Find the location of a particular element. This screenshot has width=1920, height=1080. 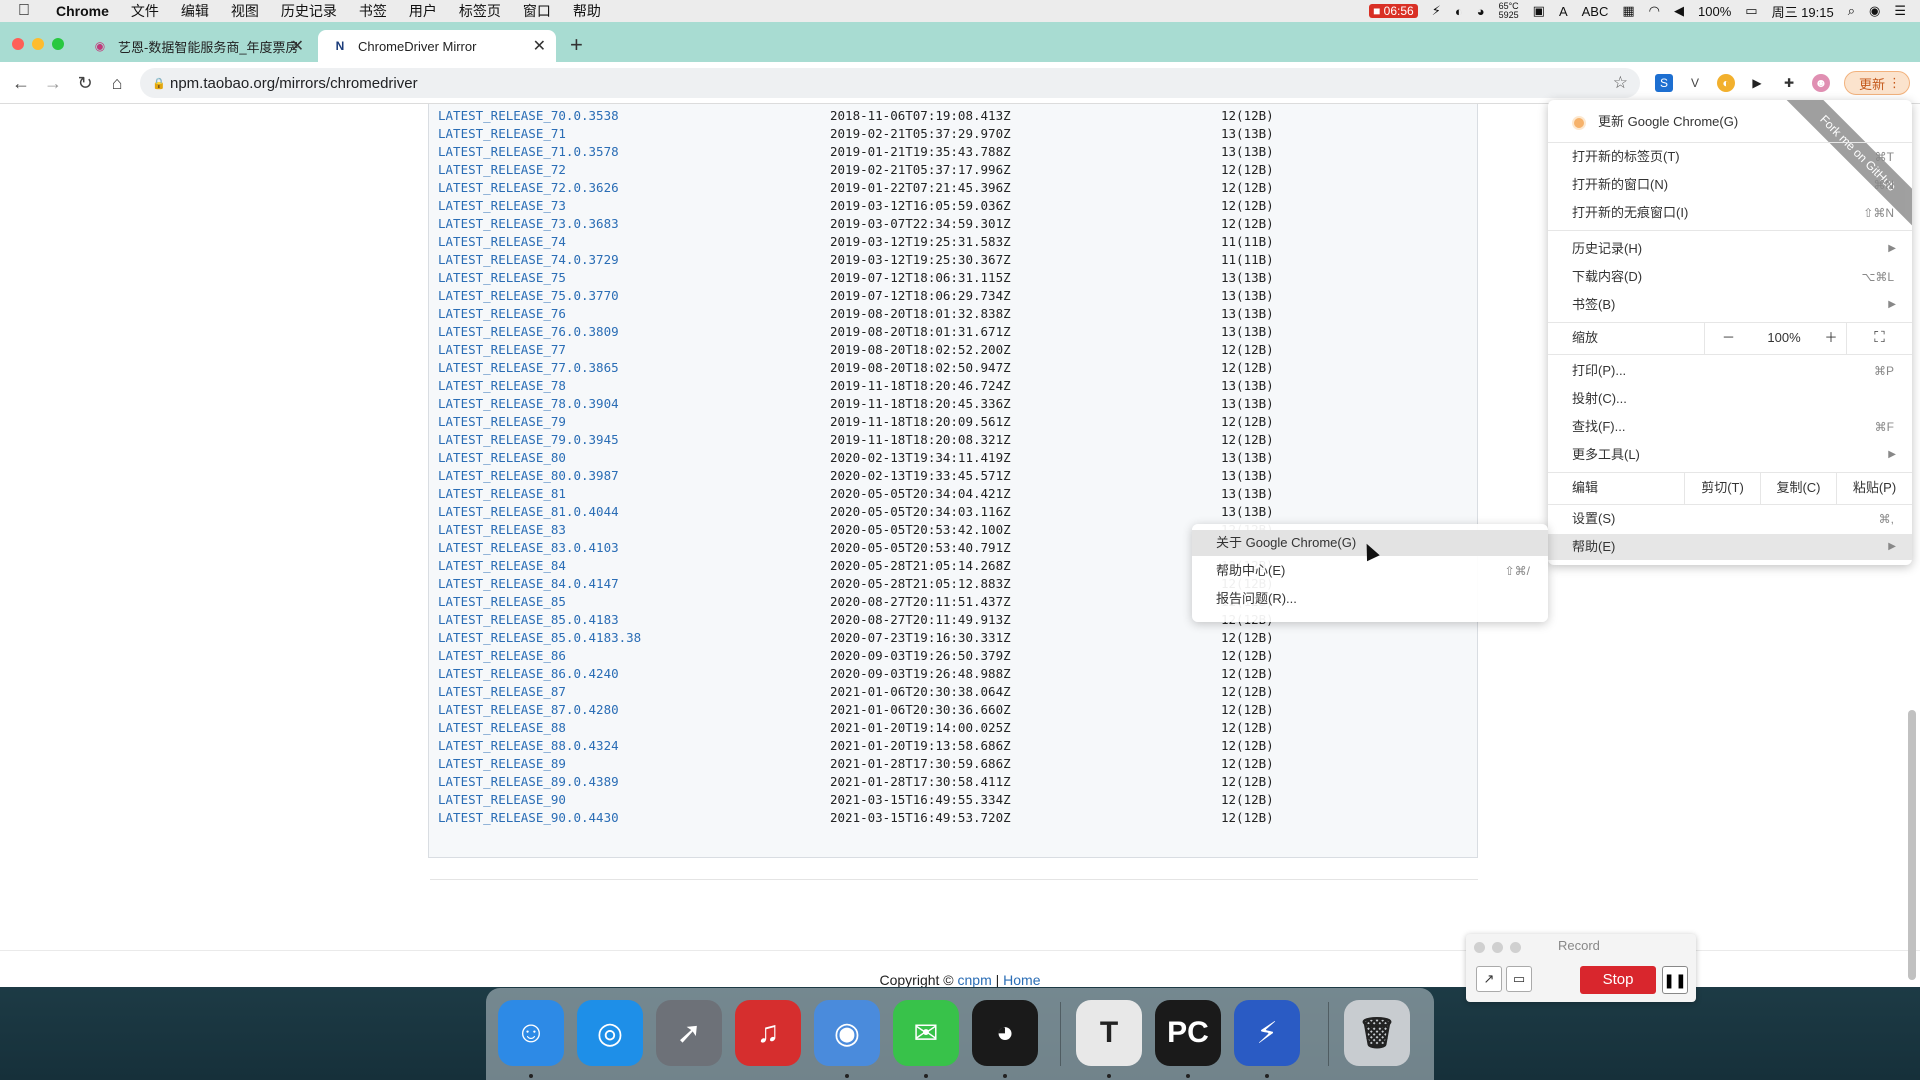

dock-chrome-icon: ◉ is located at coordinates (847, 1033).